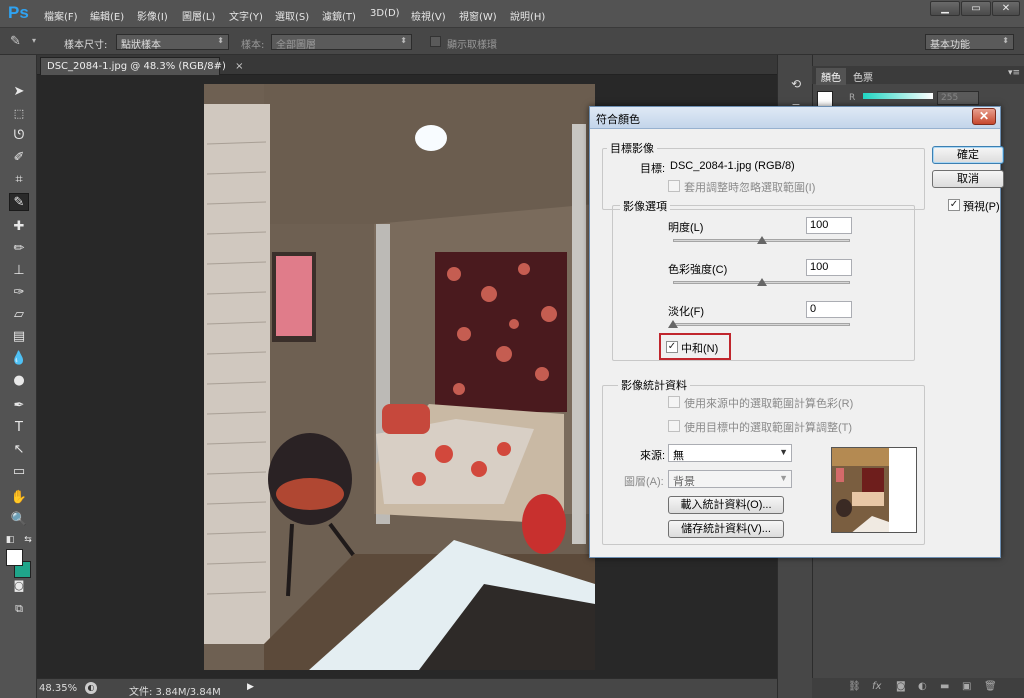  Describe the element at coordinates (968, 155) in the screenshot. I see `ok-button: 確定` at that location.